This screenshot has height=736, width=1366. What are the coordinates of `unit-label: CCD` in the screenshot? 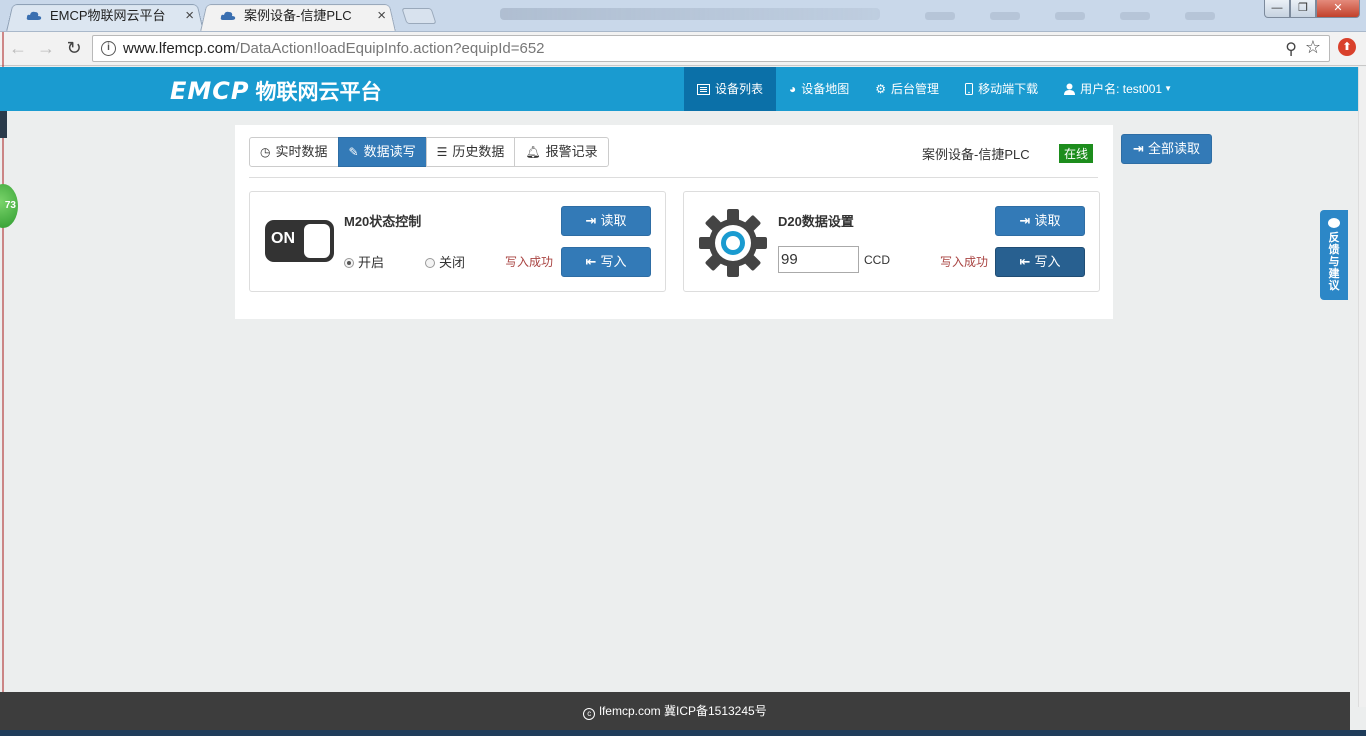 It's located at (877, 260).